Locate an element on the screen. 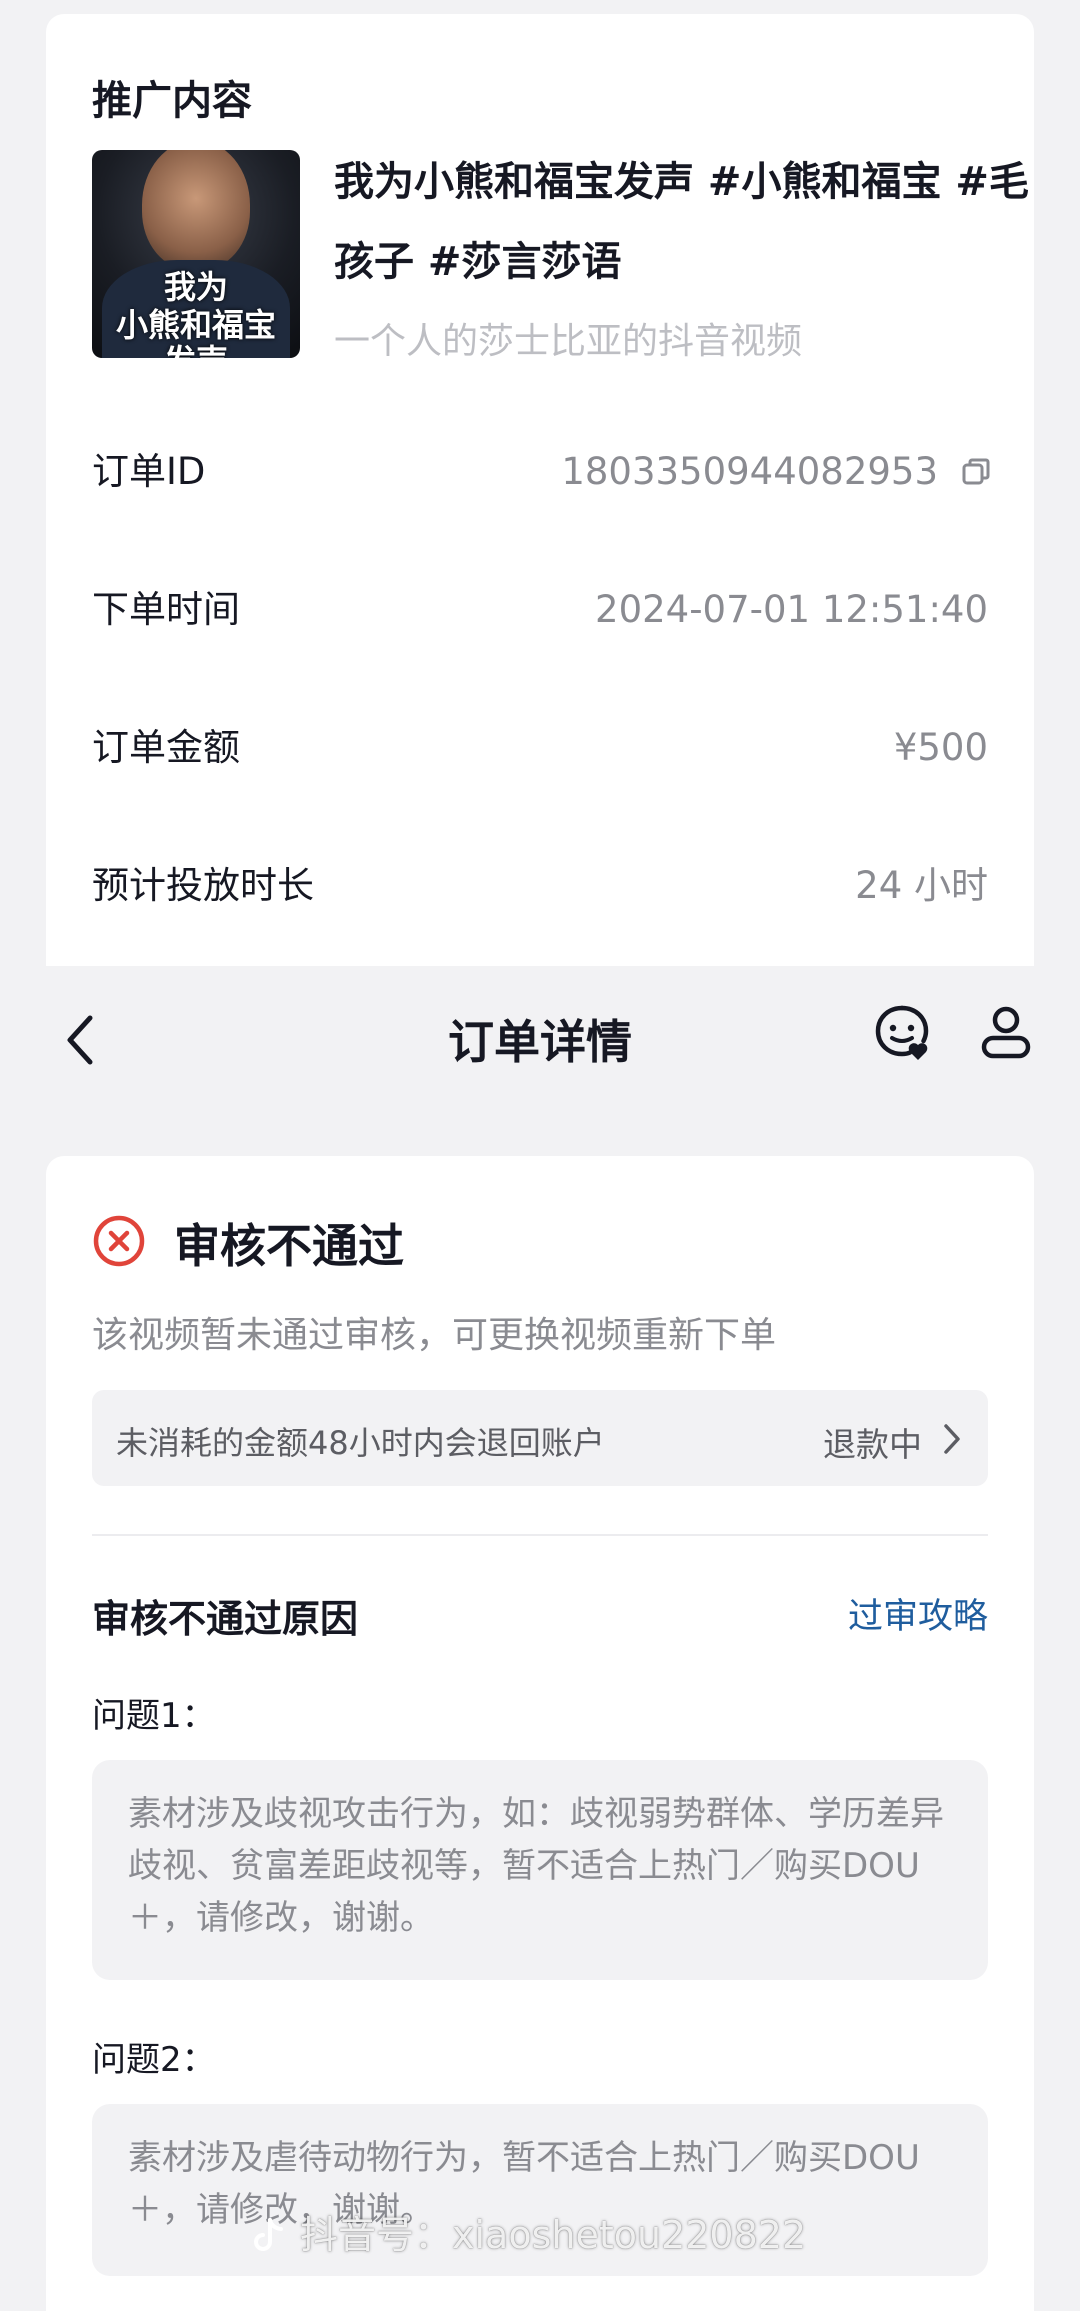  order-id-row: 订单ID 1803350944082953 is located at coordinates (541, 472).